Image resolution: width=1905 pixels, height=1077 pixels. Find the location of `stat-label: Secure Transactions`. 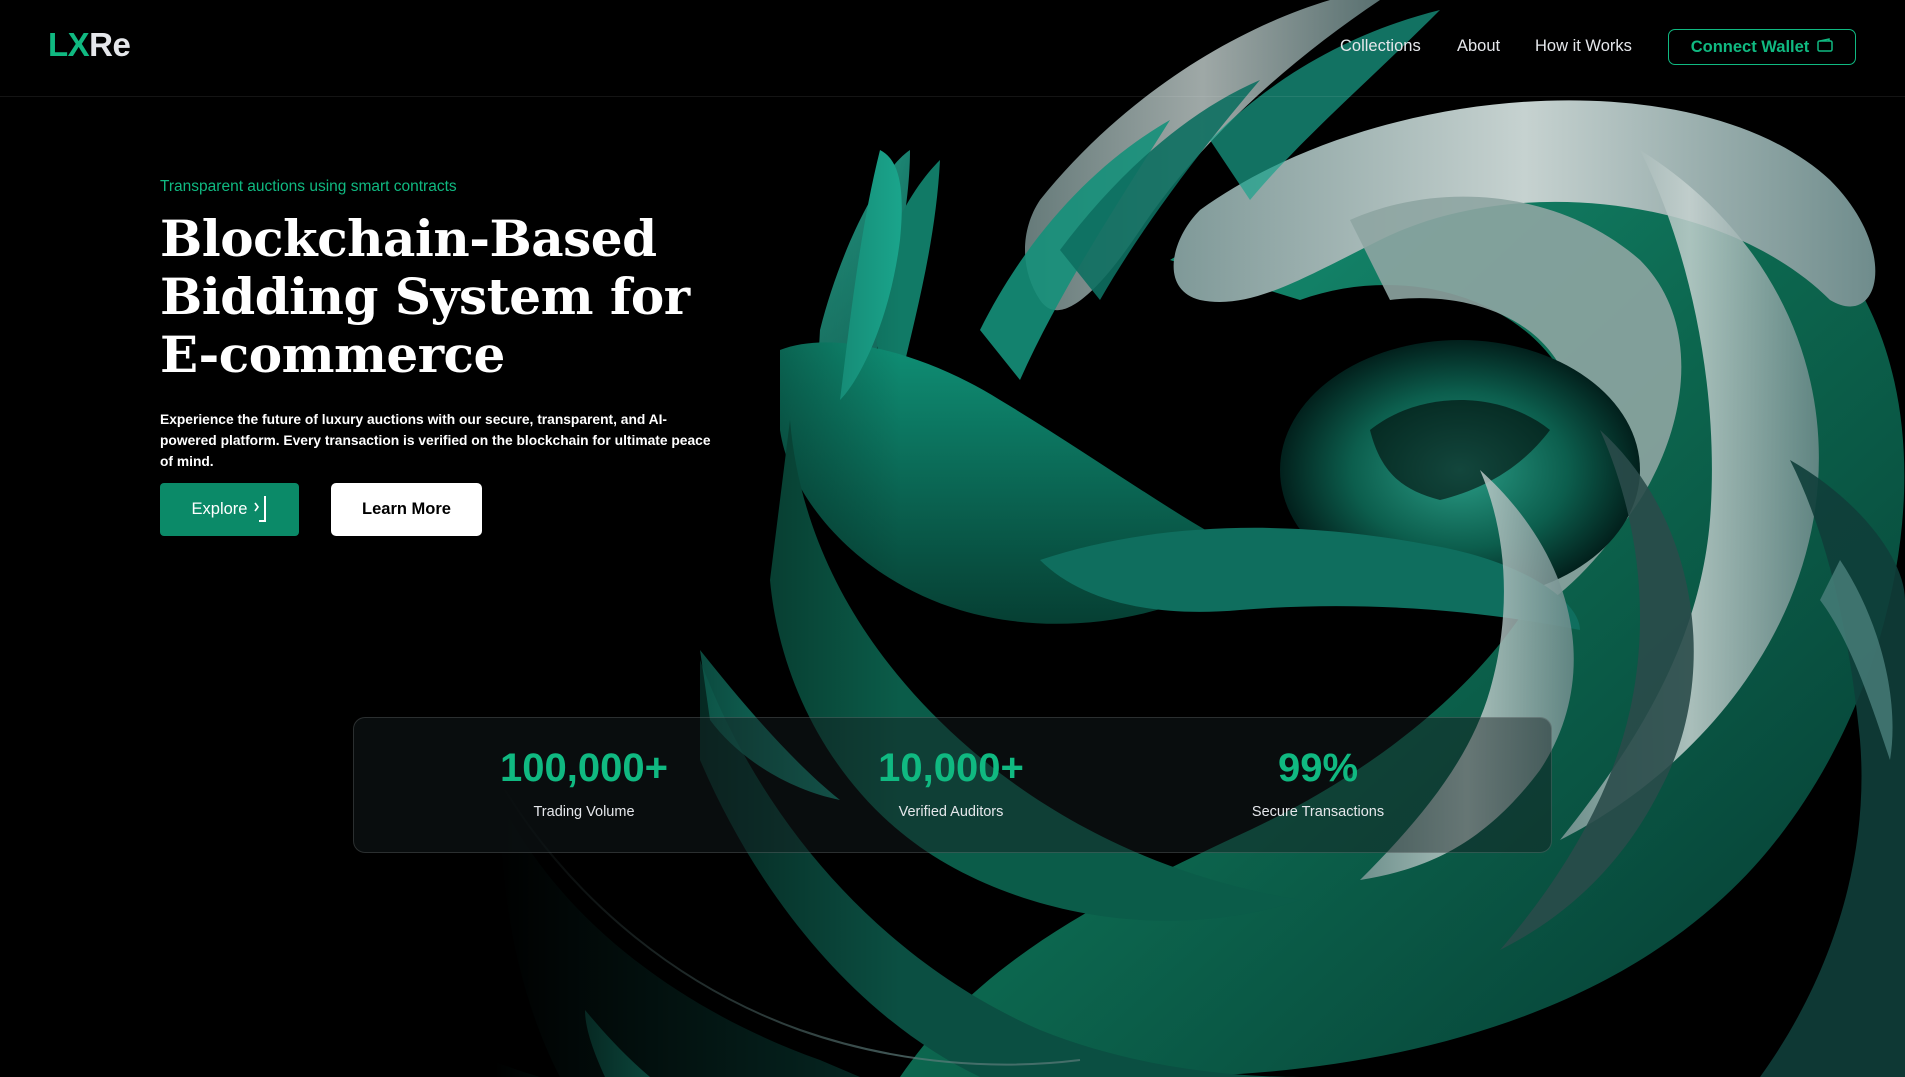

stat-label: Secure Transactions is located at coordinates (1318, 812).